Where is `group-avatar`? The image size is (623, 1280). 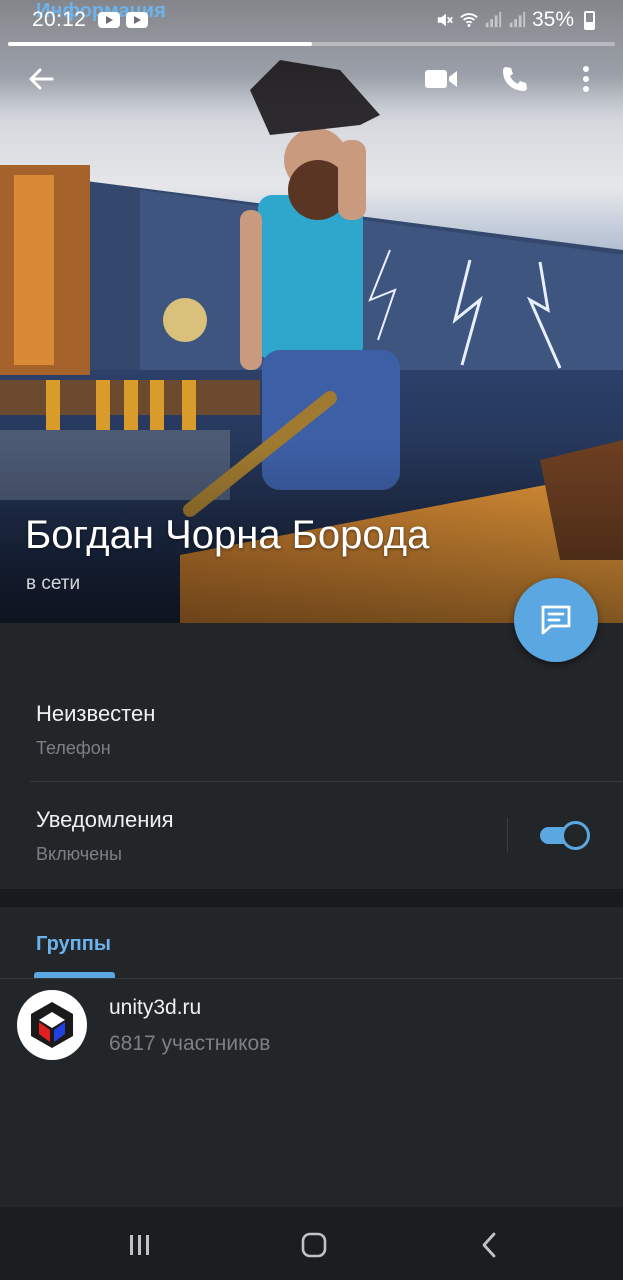 group-avatar is located at coordinates (52, 1025).